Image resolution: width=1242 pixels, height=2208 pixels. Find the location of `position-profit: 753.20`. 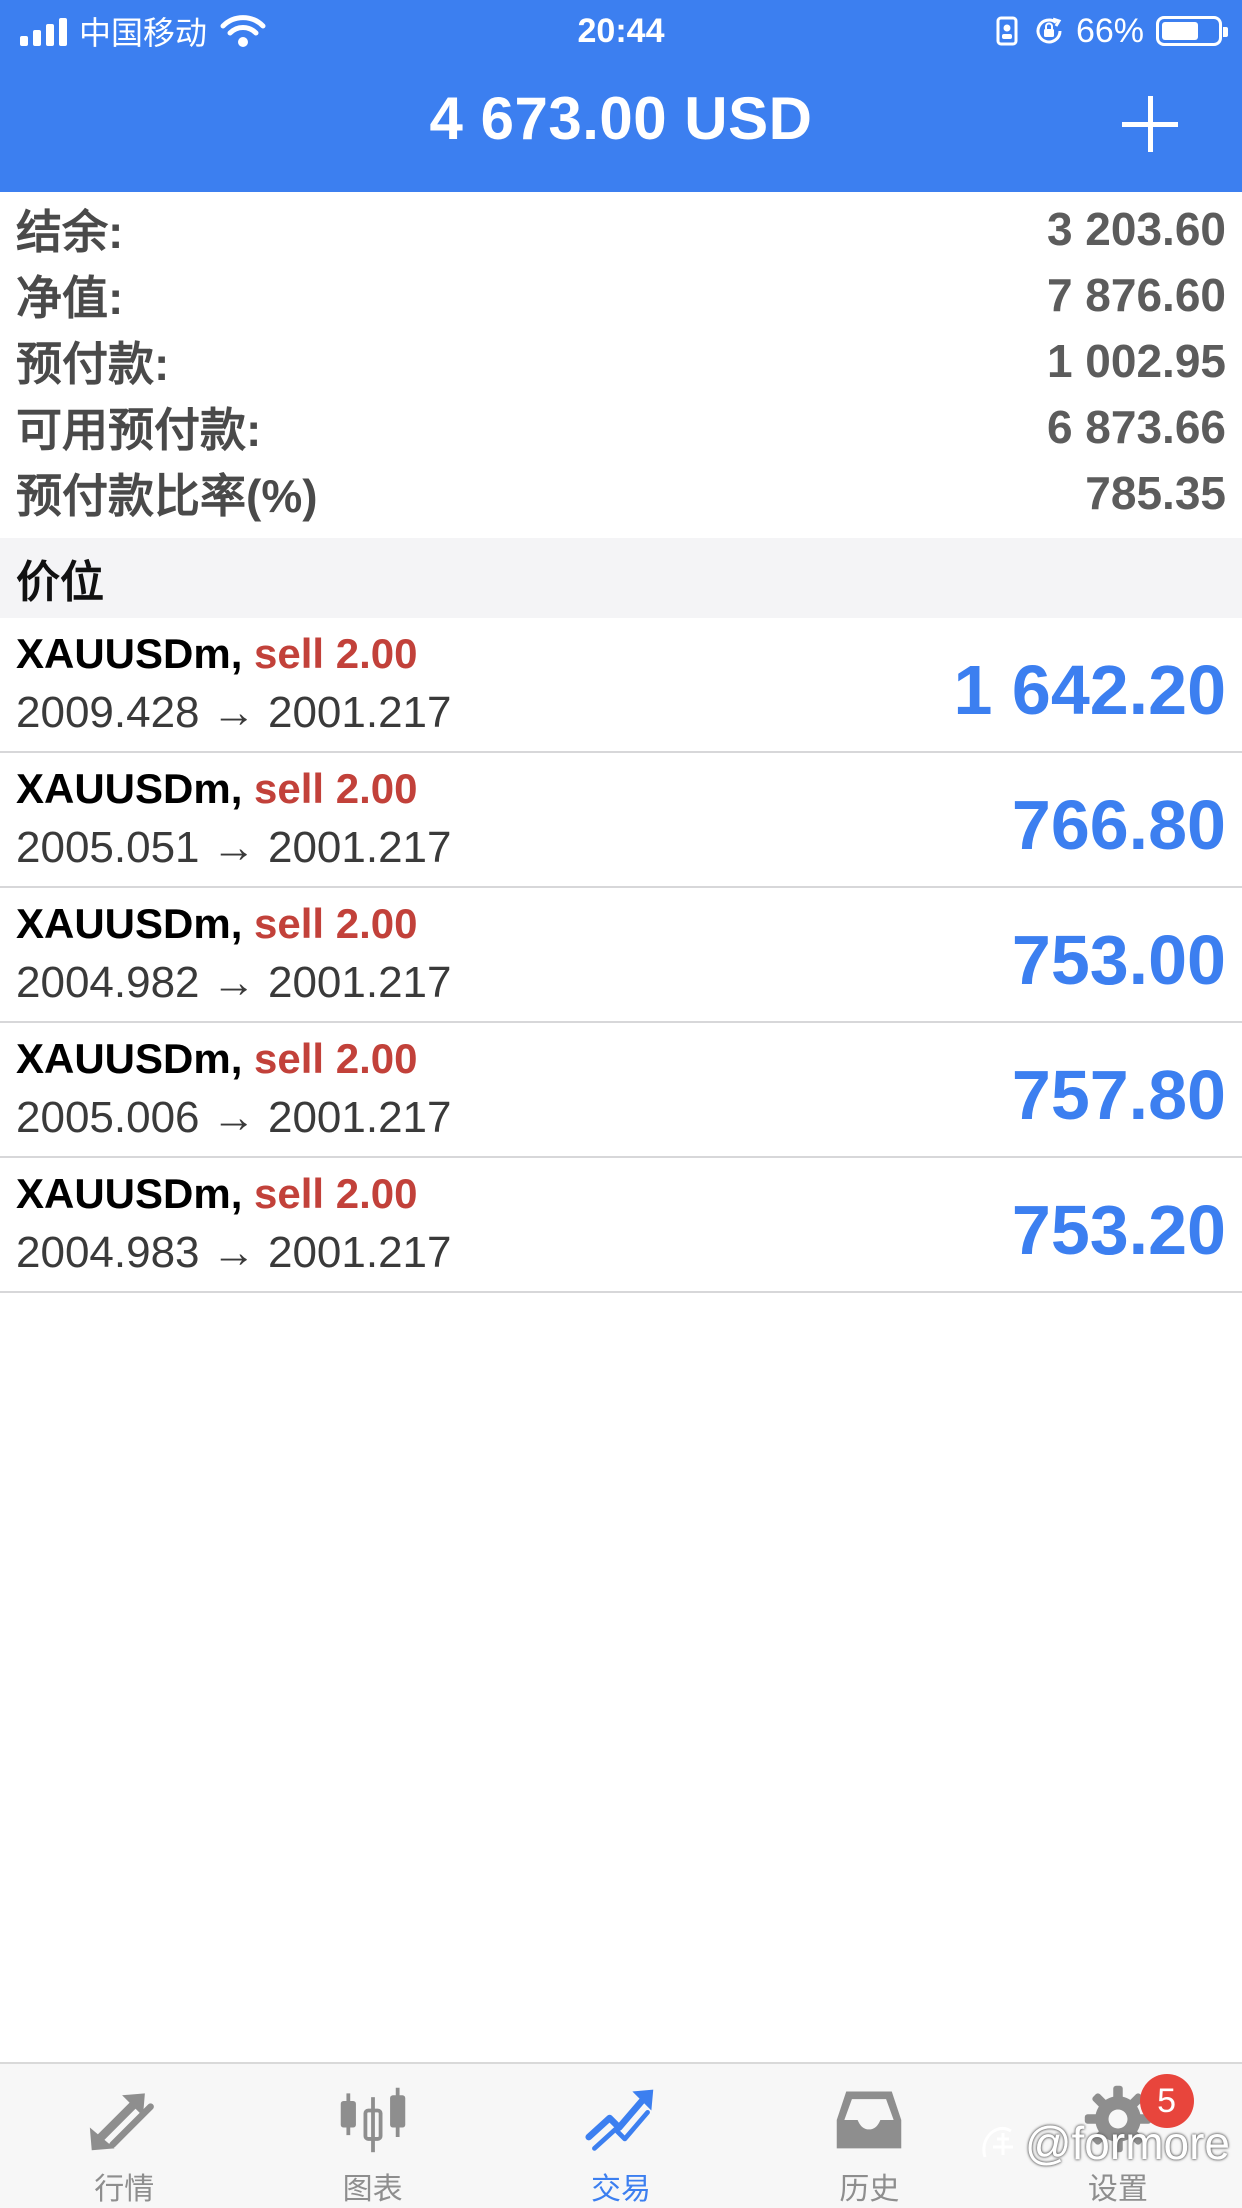

position-profit: 753.20 is located at coordinates (1118, 1230).